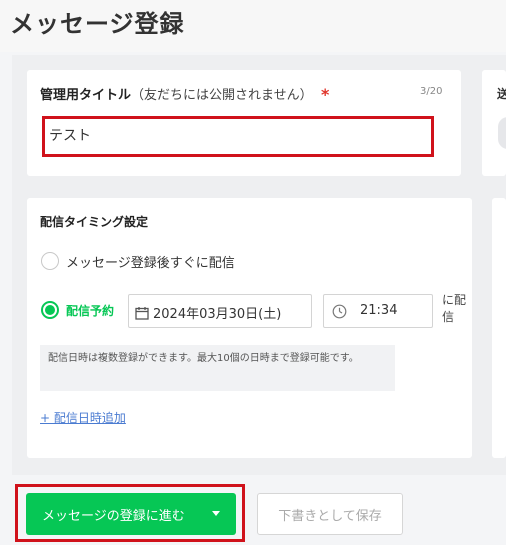 The image size is (506, 545). Describe the element at coordinates (86, 95) in the screenshot. I see `title-label-text: 管理用タイトル` at that location.